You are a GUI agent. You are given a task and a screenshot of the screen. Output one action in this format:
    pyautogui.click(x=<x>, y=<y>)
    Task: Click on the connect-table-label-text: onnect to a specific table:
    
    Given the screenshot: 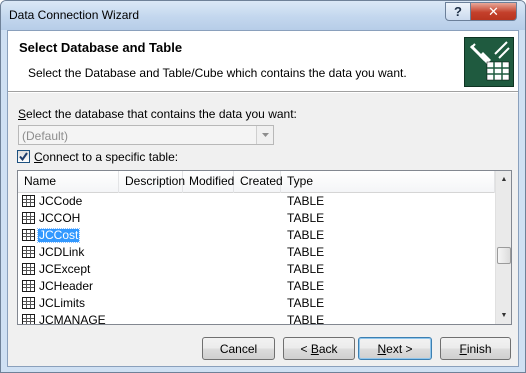 What is the action you would take?
    pyautogui.click(x=110, y=157)
    